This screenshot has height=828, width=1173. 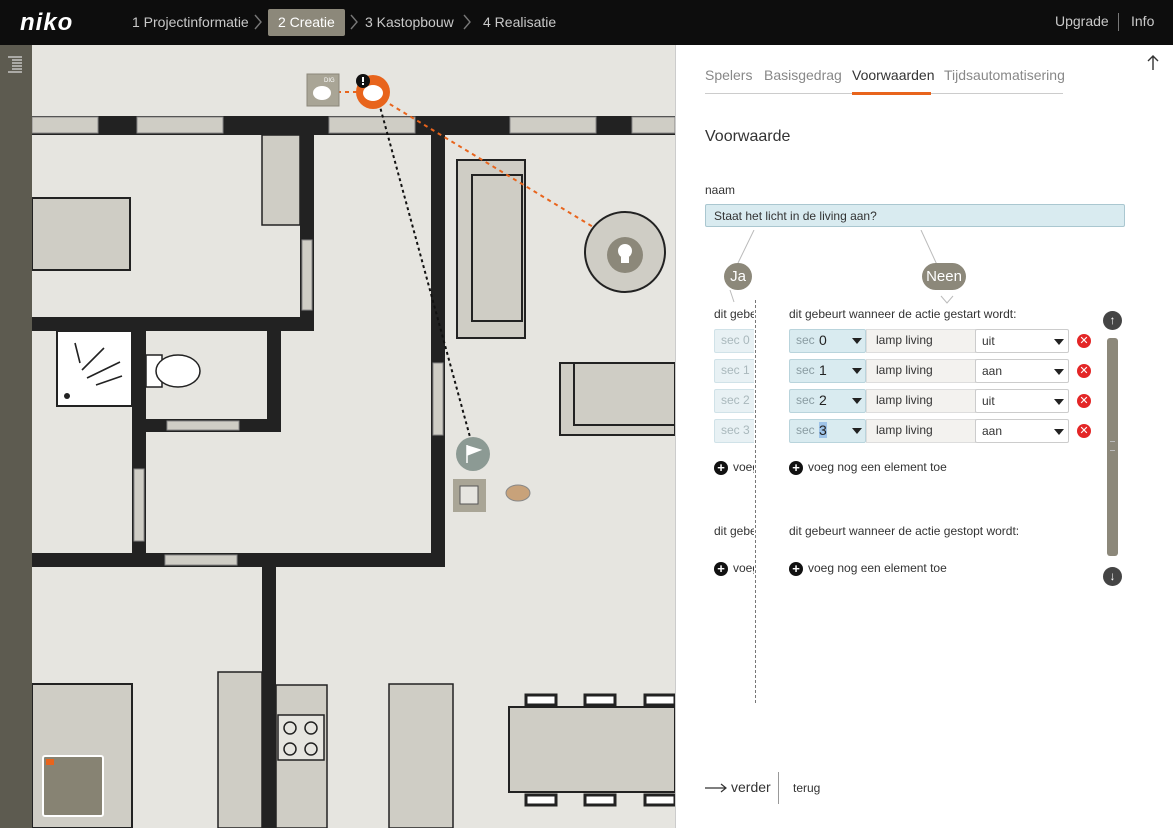 What do you see at coordinates (73, 786) in the screenshot?
I see `minimap` at bounding box center [73, 786].